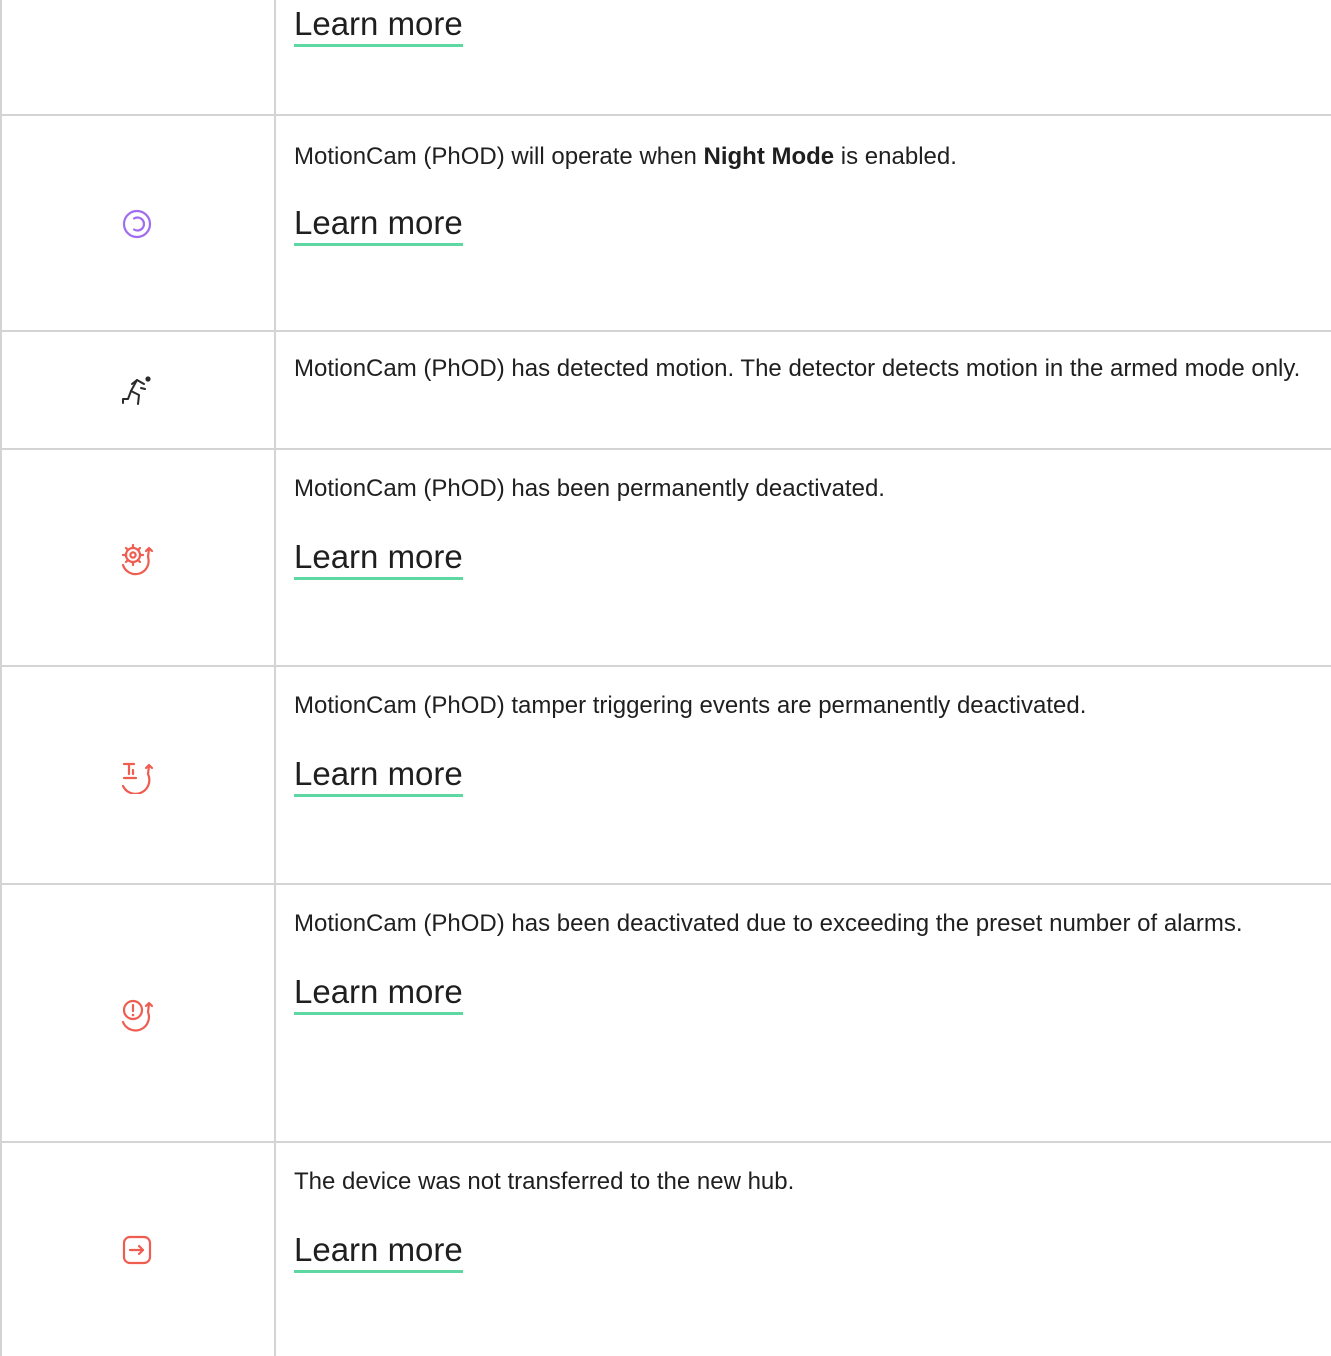 This screenshot has width=1331, height=1356. Describe the element at coordinates (769, 156) in the screenshot. I see `night-mode-label: Night Mode` at that location.